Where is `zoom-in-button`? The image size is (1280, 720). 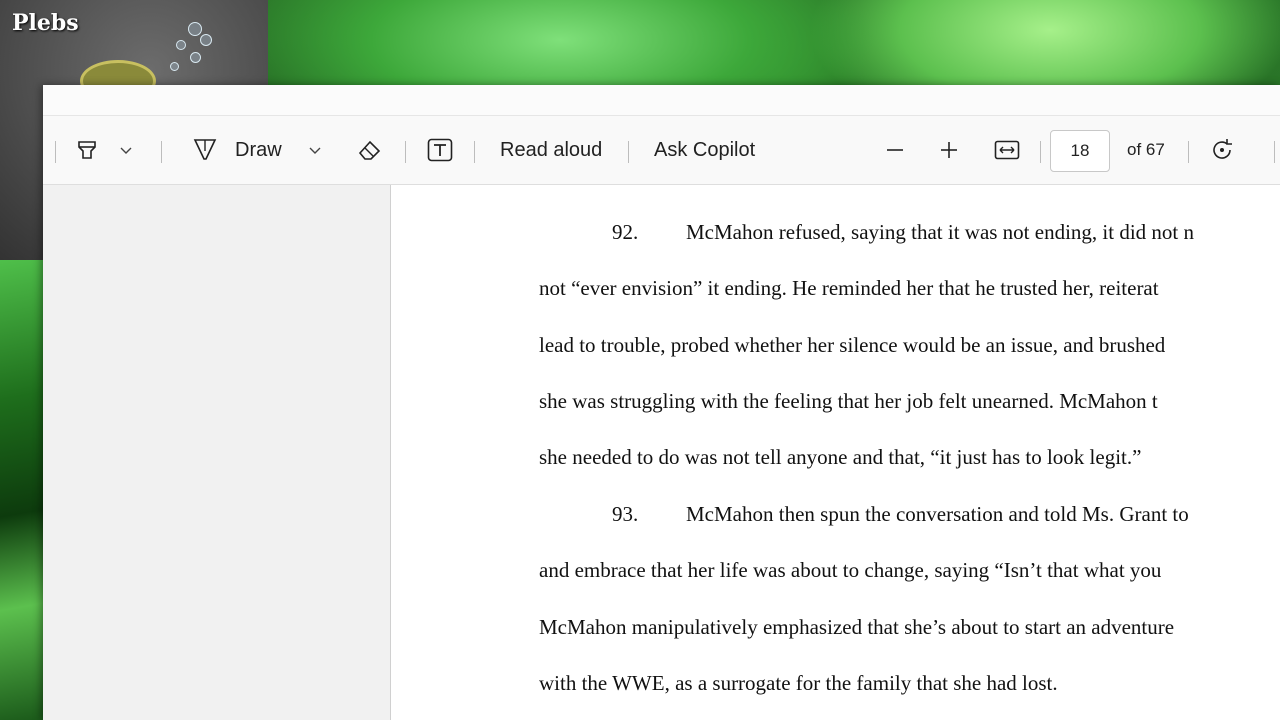 zoom-in-button is located at coordinates (949, 150).